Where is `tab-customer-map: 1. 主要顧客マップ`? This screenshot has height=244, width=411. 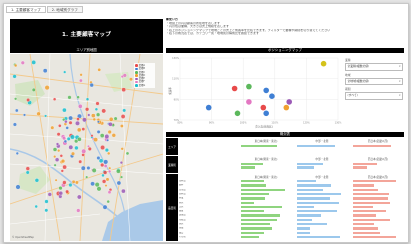 tab-customer-map: 1. 主要顧客マップ is located at coordinates (26, 9).